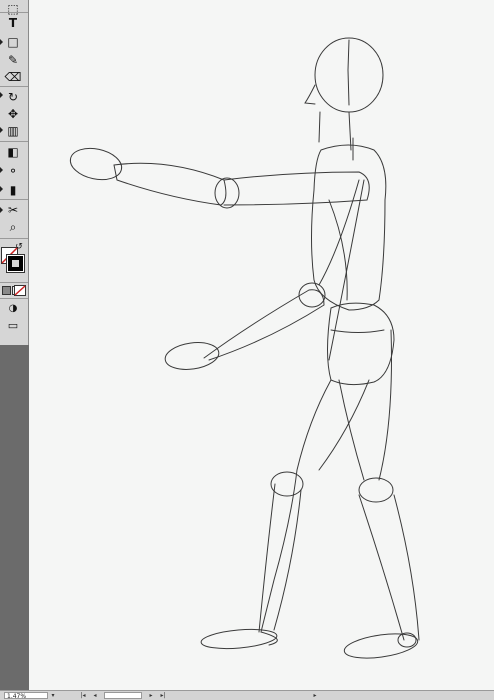 This screenshot has height=700, width=494. Describe the element at coordinates (15, 263) in the screenshot. I see `stroke-swatch` at that location.